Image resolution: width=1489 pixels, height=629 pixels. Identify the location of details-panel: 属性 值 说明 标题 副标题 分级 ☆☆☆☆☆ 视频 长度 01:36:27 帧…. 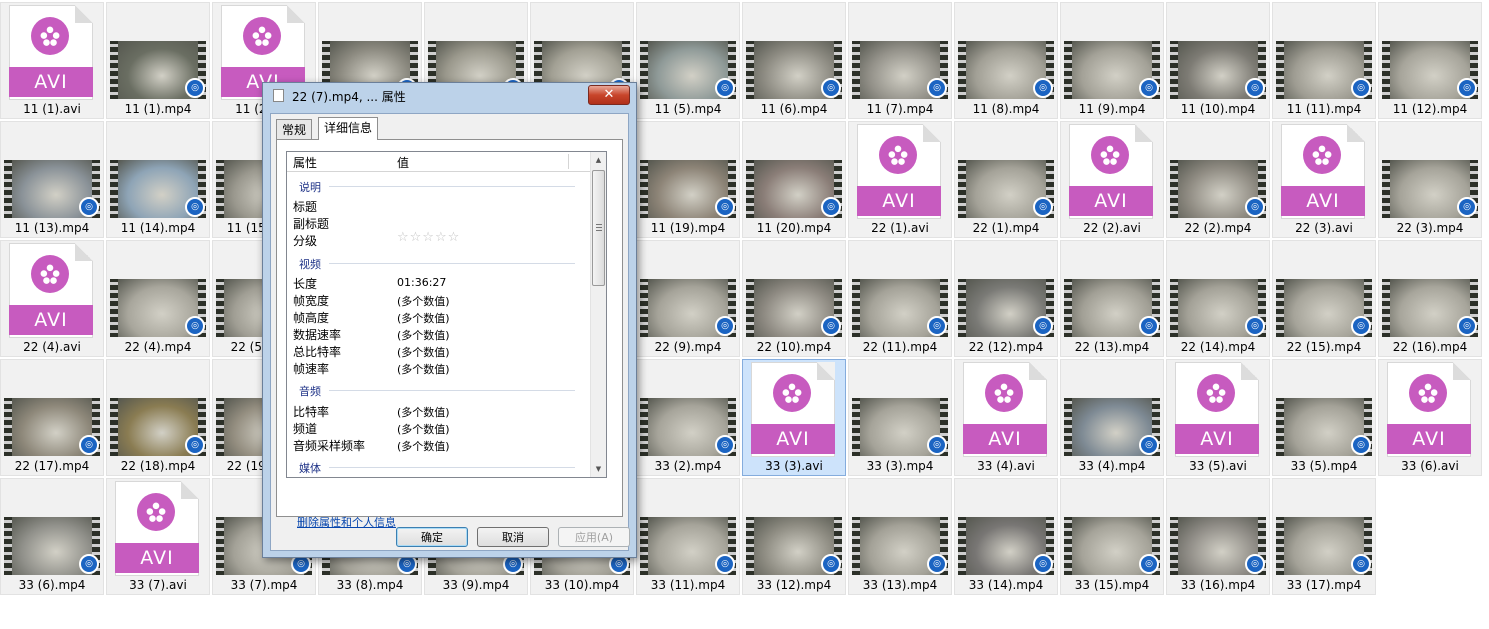
(449, 334).